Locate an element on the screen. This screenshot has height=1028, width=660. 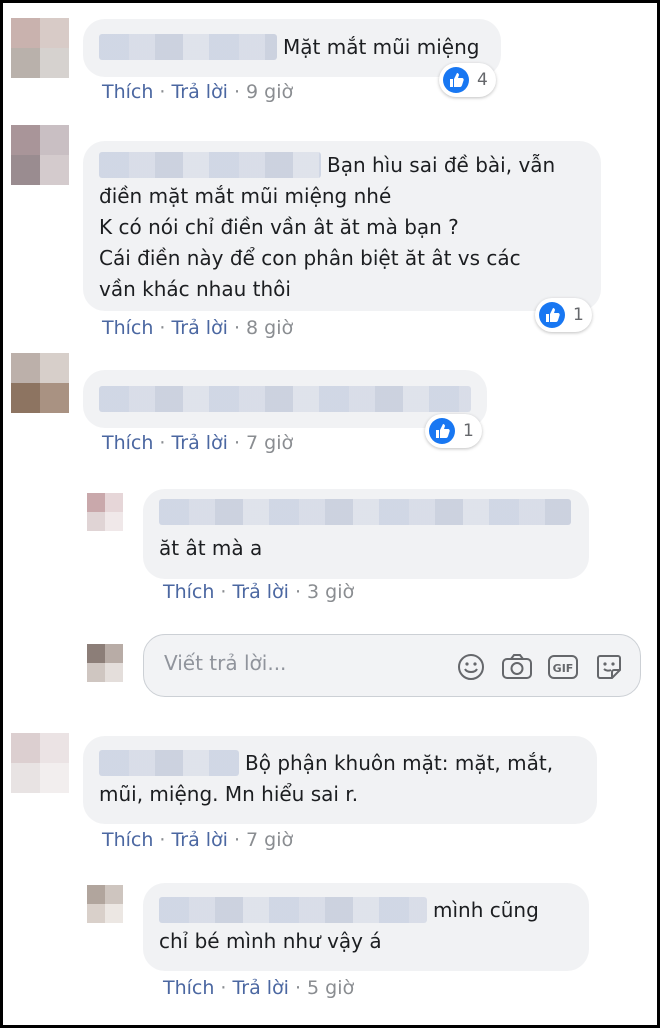
svg-text: GIF is located at coordinates (563, 668).